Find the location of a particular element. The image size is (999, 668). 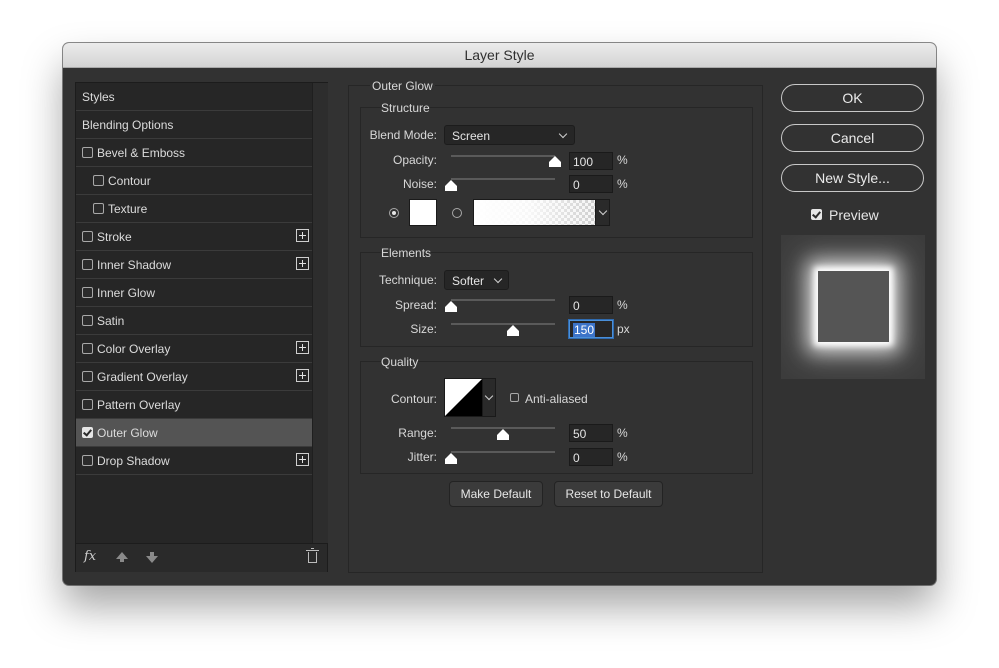

technique-select: Softer is located at coordinates (476, 280).